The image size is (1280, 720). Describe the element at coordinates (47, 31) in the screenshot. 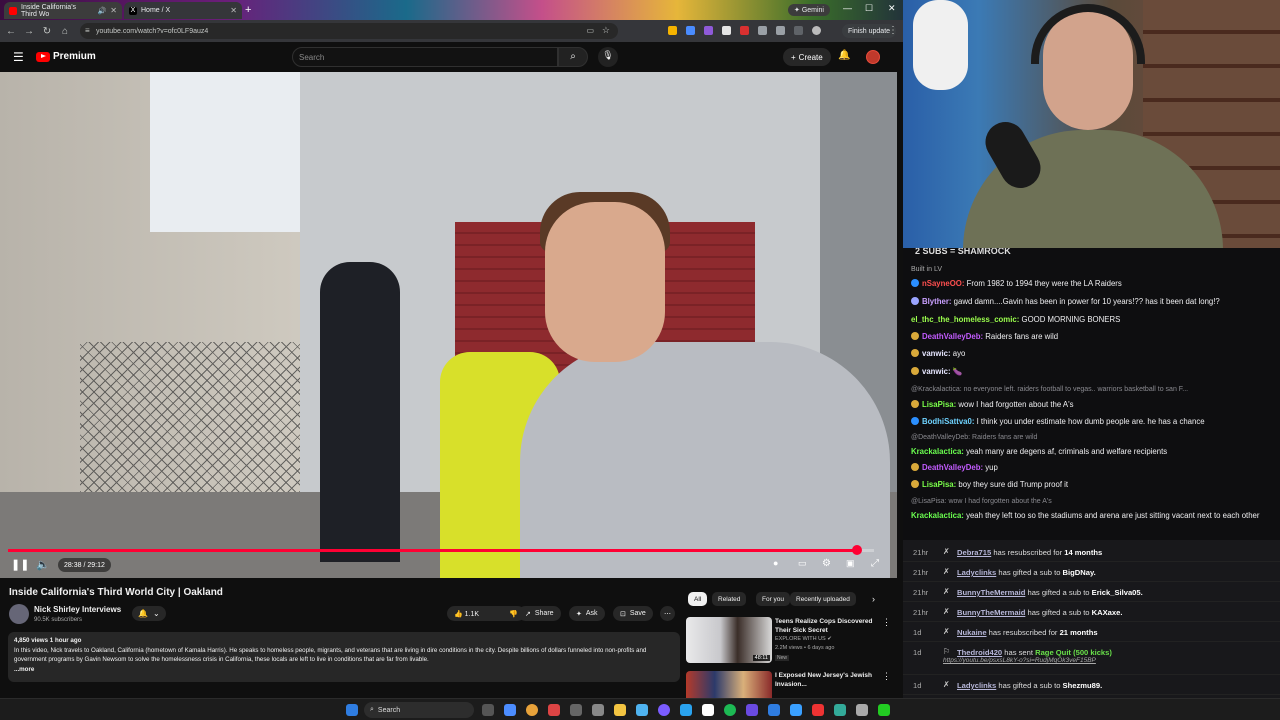

I see `reload-icon: ↻` at that location.